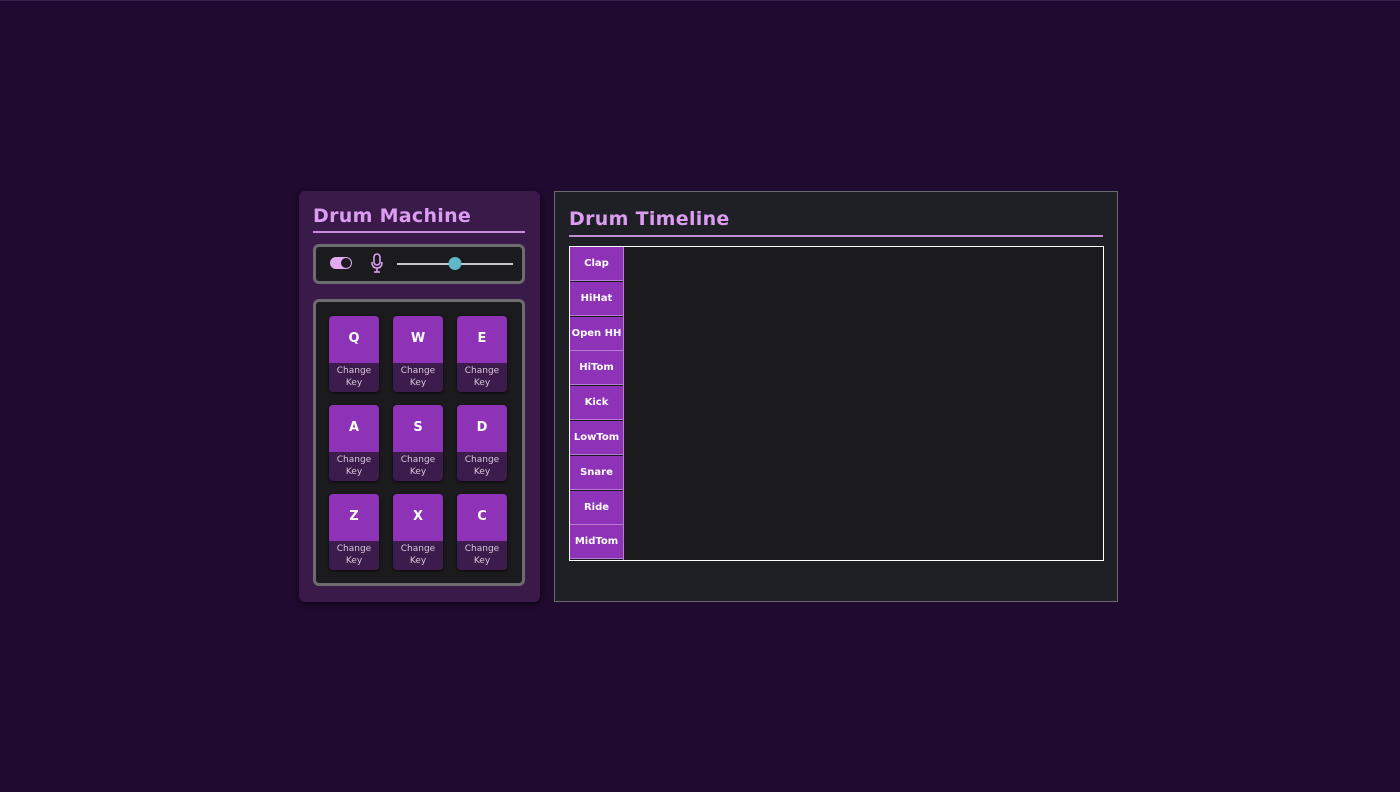 This screenshot has width=1400, height=792. What do you see at coordinates (596, 403) in the screenshot?
I see `track-label-kick: Kick` at bounding box center [596, 403].